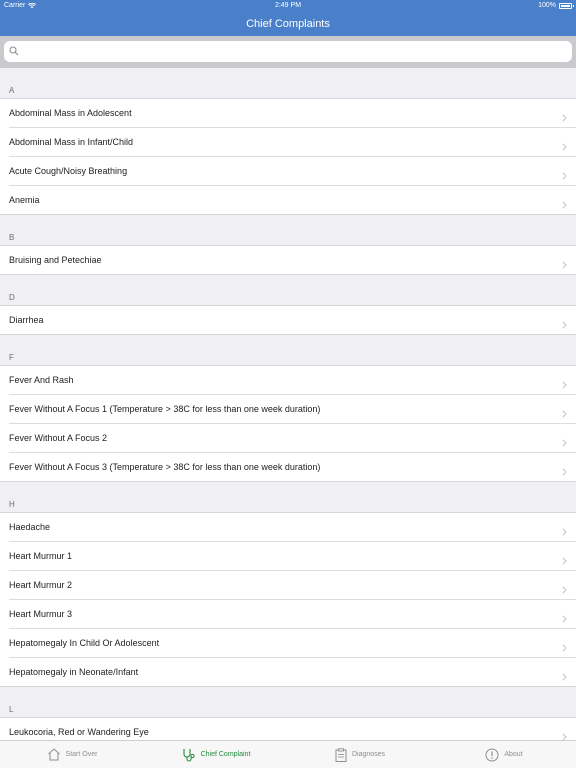 Image resolution: width=576 pixels, height=768 pixels. What do you see at coordinates (288, 171) in the screenshot?
I see `list-item: Acute Cough/Noisy Breathing` at bounding box center [288, 171].